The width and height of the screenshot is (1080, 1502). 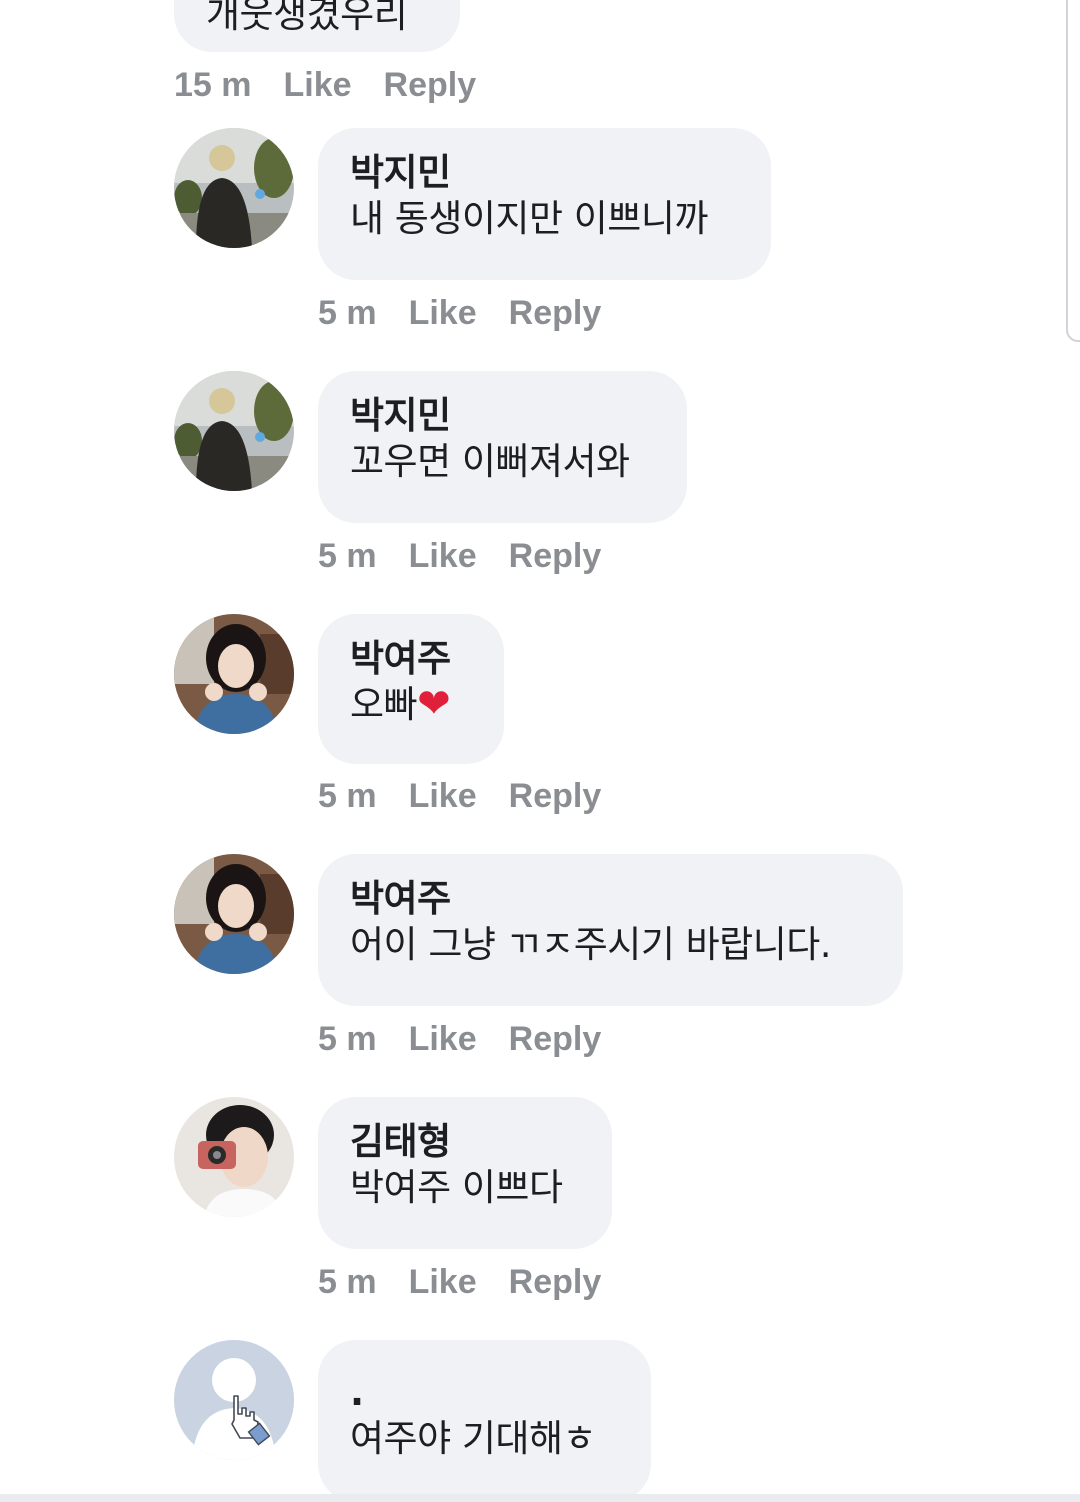 I want to click on comment-bubble: 박여주 오빠❤, so click(x=411, y=689).